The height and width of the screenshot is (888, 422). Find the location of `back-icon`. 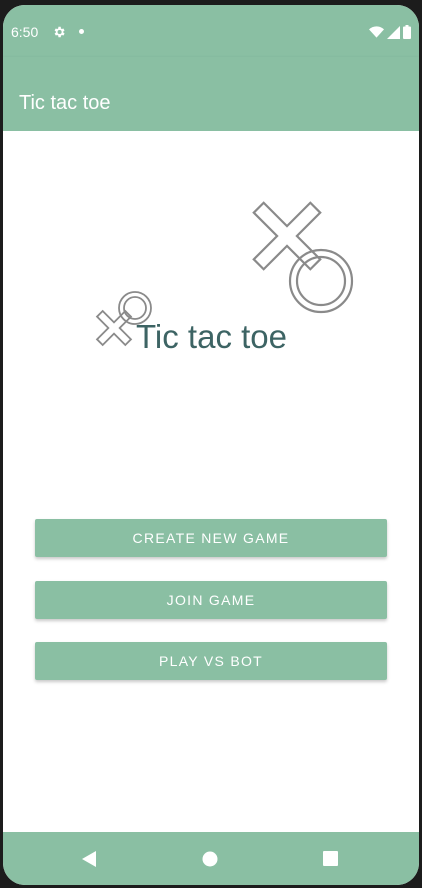

back-icon is located at coordinates (89, 858).